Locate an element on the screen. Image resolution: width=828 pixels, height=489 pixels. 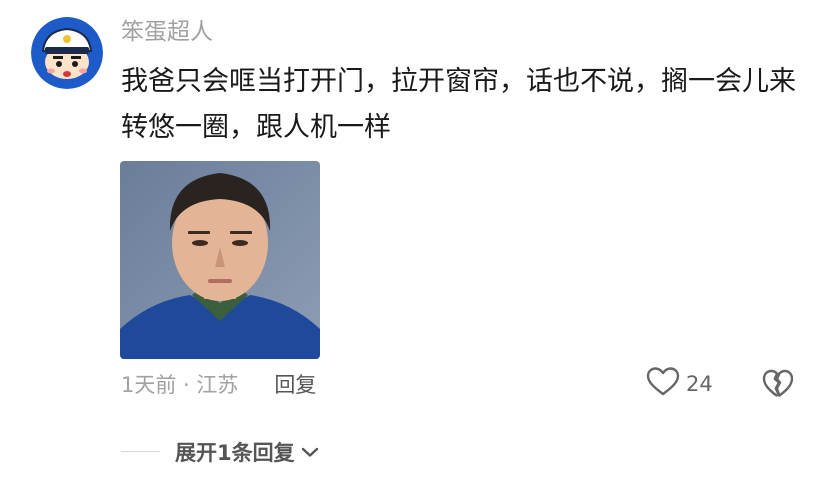
expand-replies-button: 展开1条回复 is located at coordinates (247, 452).